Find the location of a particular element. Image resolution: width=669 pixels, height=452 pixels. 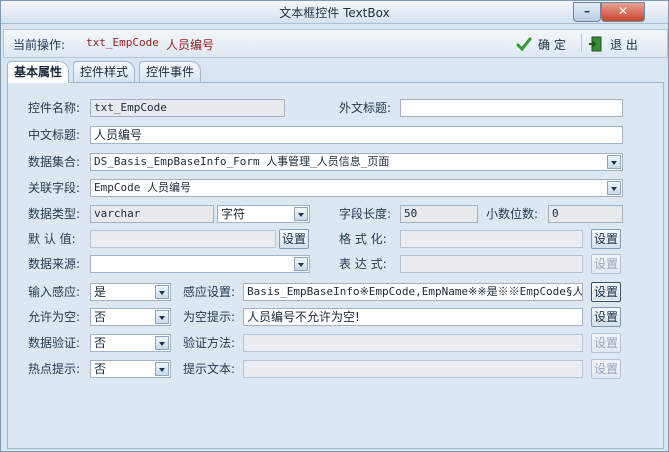

field-length-field: 50 is located at coordinates (439, 214).